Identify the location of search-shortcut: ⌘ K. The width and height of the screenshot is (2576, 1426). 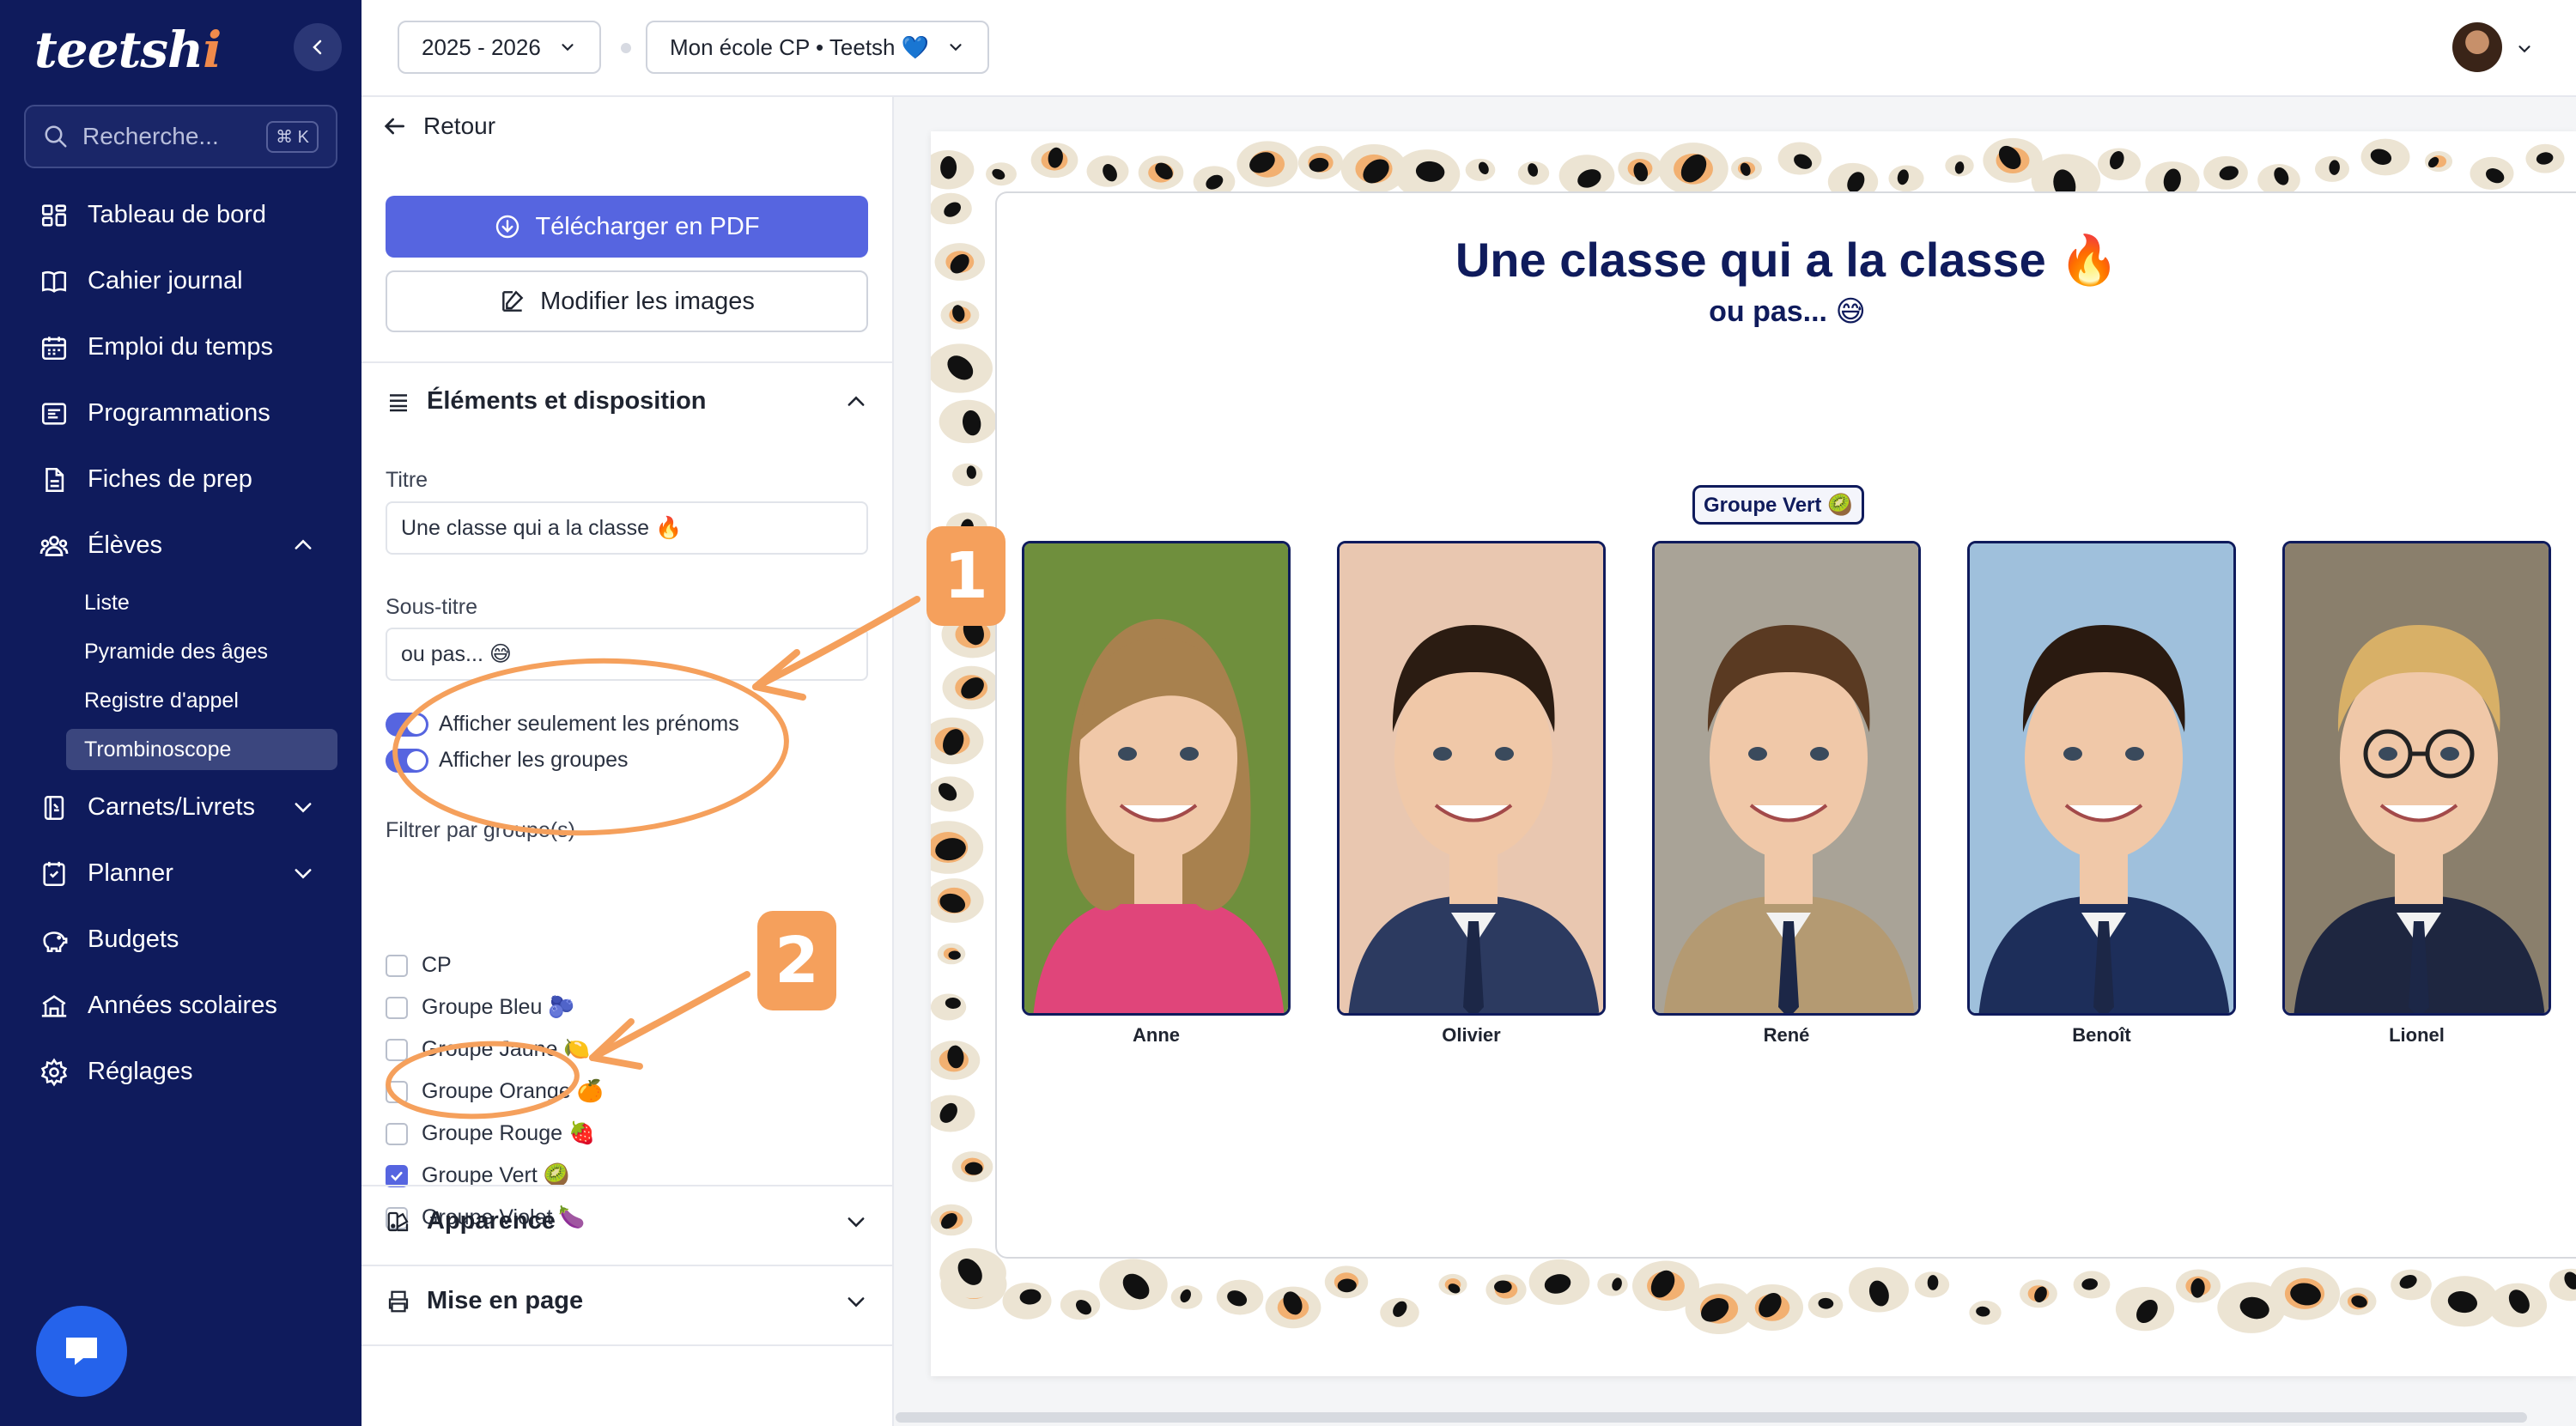
(292, 136).